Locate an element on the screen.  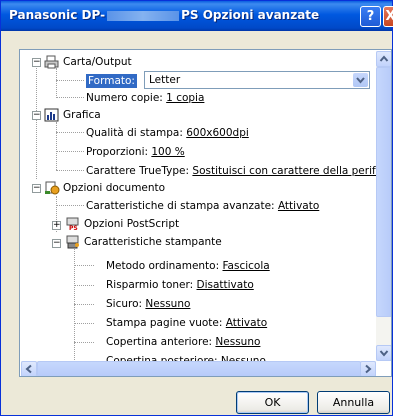
close-icon: X is located at coordinates (389, 16).